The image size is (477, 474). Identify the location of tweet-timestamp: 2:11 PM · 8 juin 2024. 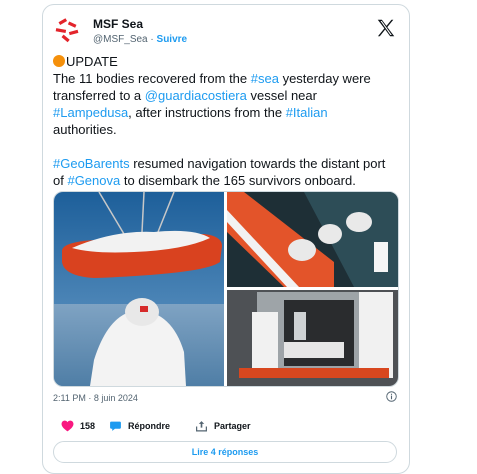
(95, 398).